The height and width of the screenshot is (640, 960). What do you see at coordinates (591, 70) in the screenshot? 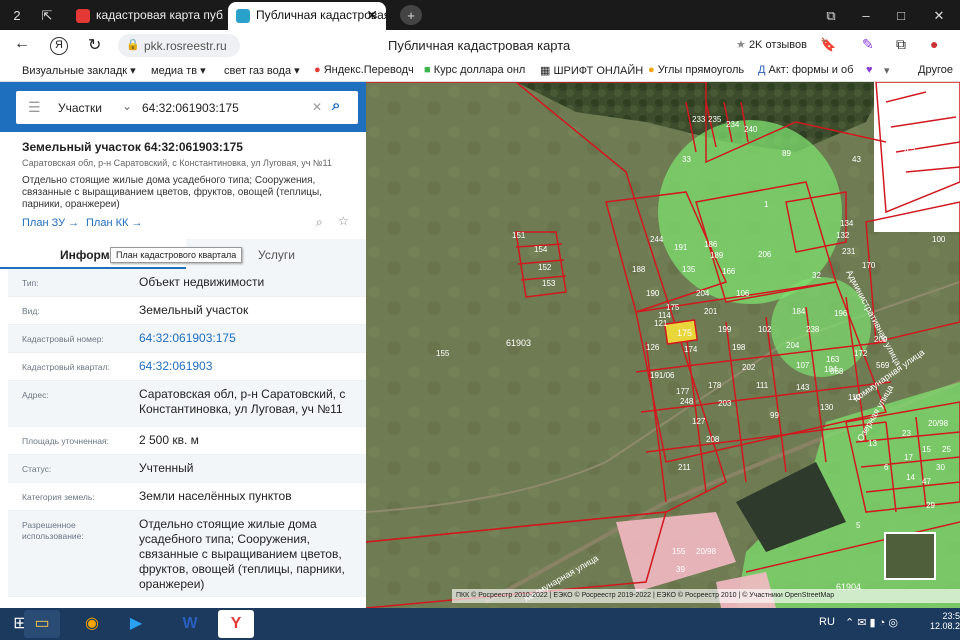
I see `bookmark-item: ▦ ШРИФТ ОНЛАЙН` at bounding box center [591, 70].